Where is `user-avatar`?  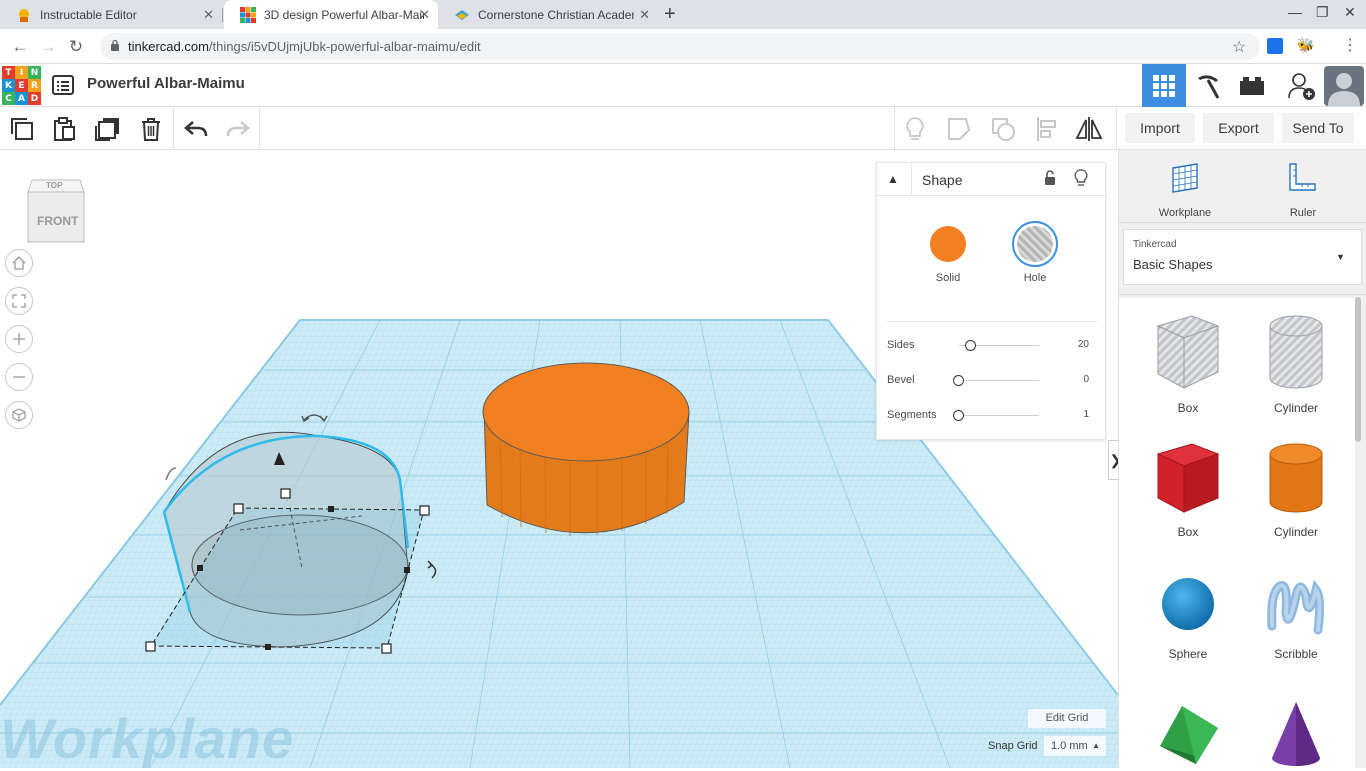 user-avatar is located at coordinates (1344, 86).